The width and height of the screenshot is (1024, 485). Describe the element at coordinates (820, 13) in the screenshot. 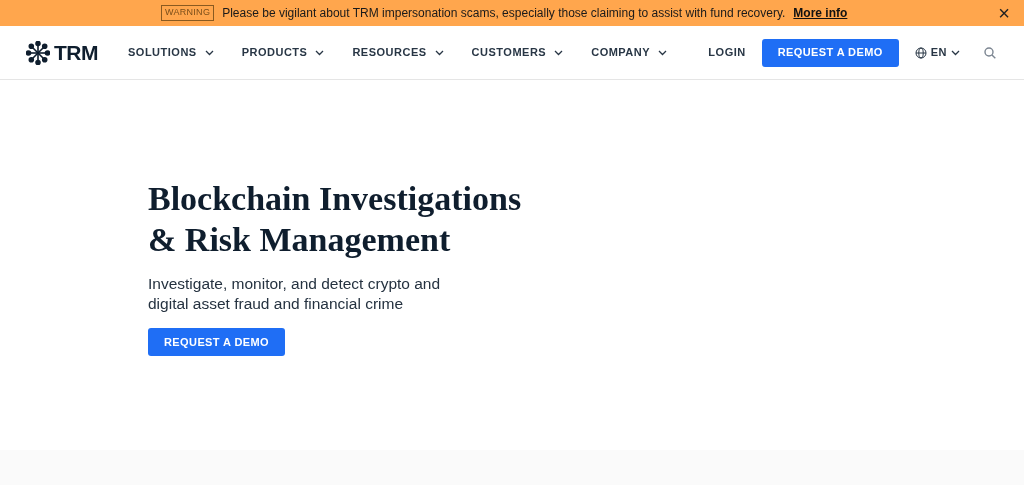

I see `more-info-link: More info` at that location.